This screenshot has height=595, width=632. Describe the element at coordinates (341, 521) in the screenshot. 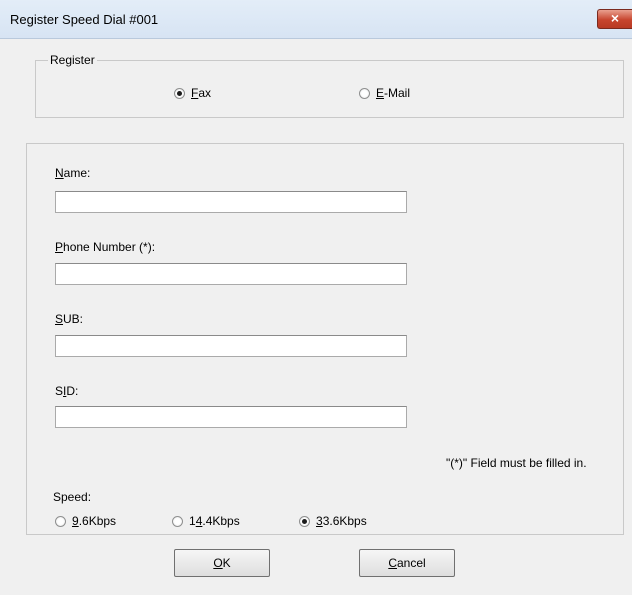

I see `radio-speed-33600-label: 33.6Kbps` at that location.